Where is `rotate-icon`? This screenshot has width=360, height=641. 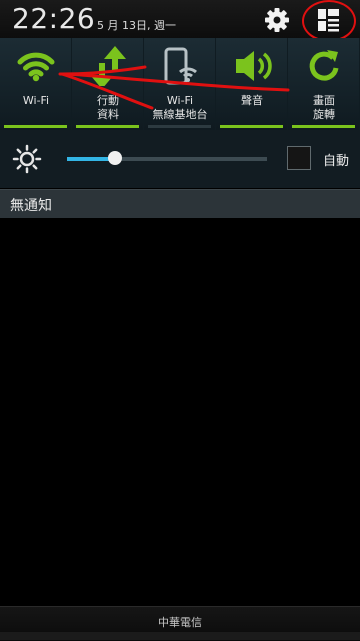
rotate-icon is located at coordinates (324, 65).